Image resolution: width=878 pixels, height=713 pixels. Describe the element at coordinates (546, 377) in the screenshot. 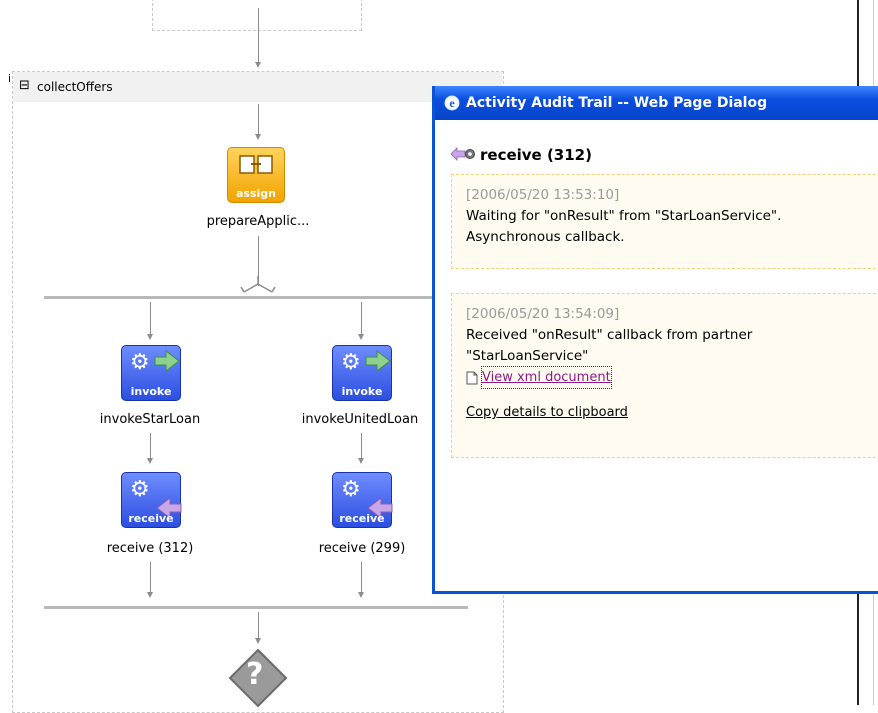

I see `view-xml-document-link: View xml document` at that location.